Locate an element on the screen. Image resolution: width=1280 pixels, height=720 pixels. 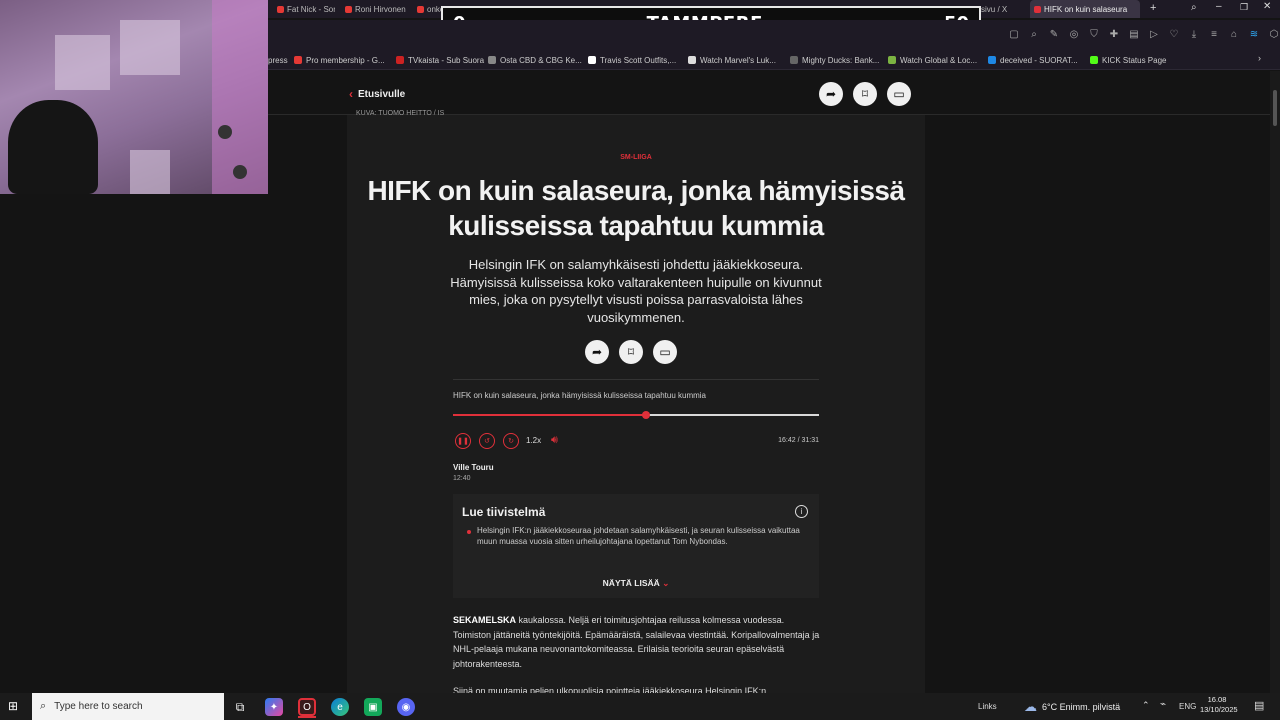
forward-icon: ↻ is located at coordinates (511, 441).